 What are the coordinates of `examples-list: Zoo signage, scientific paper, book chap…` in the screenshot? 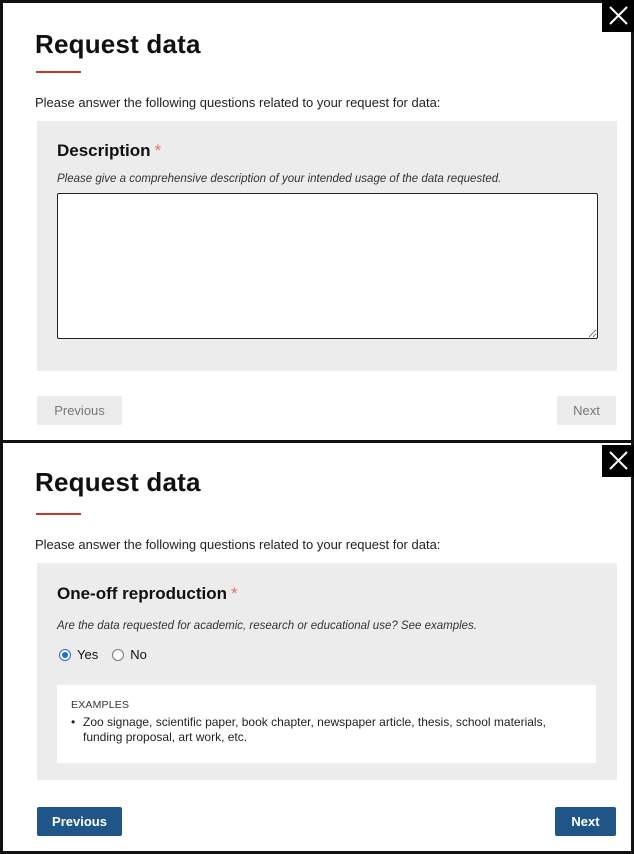 It's located at (326, 730).